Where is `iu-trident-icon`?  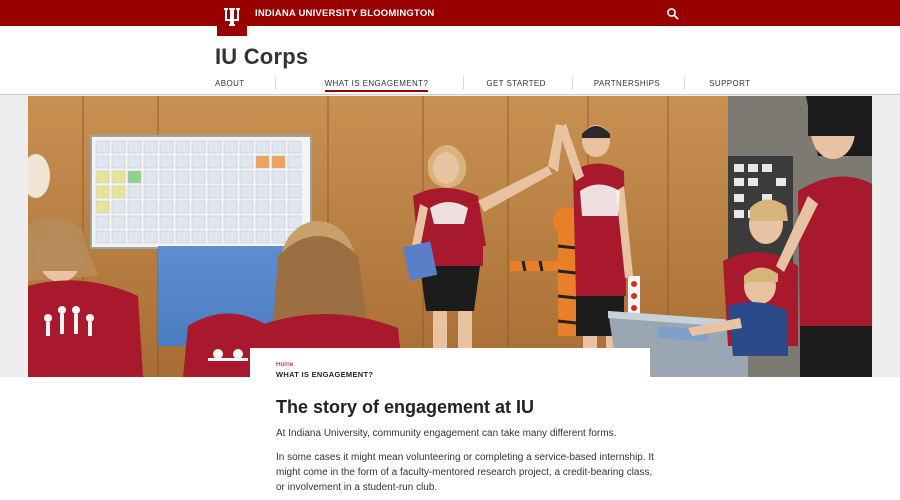 iu-trident-icon is located at coordinates (232, 17).